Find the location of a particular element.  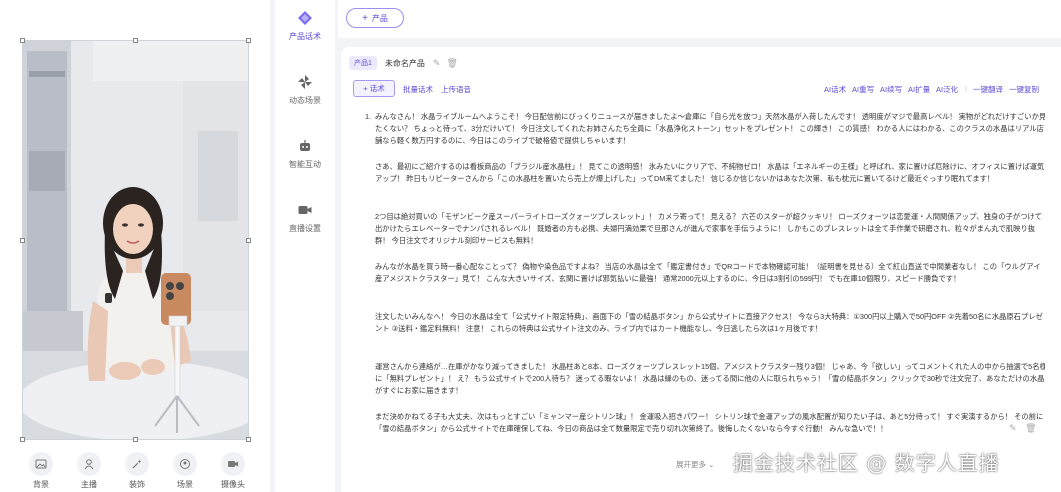

tool-camera: 摄像头 is located at coordinates (233, 471).